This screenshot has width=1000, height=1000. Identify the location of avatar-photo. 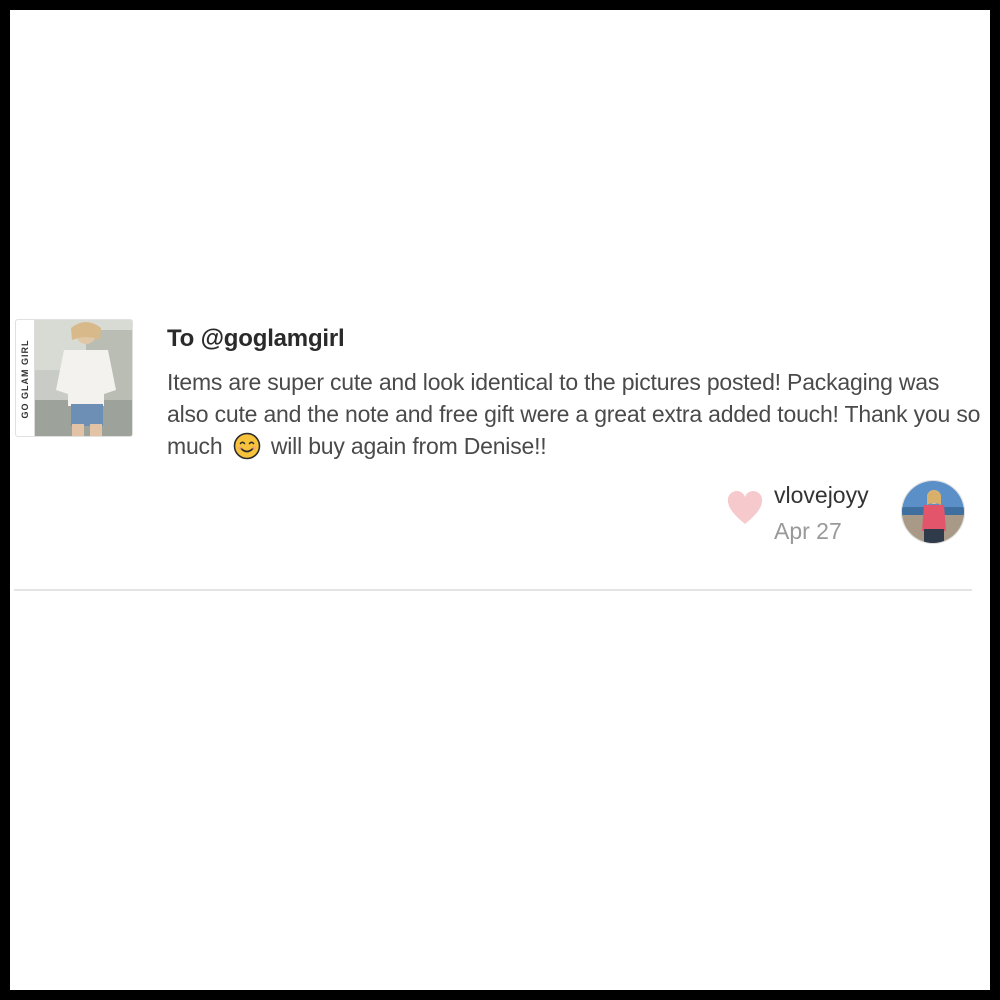
(933, 512).